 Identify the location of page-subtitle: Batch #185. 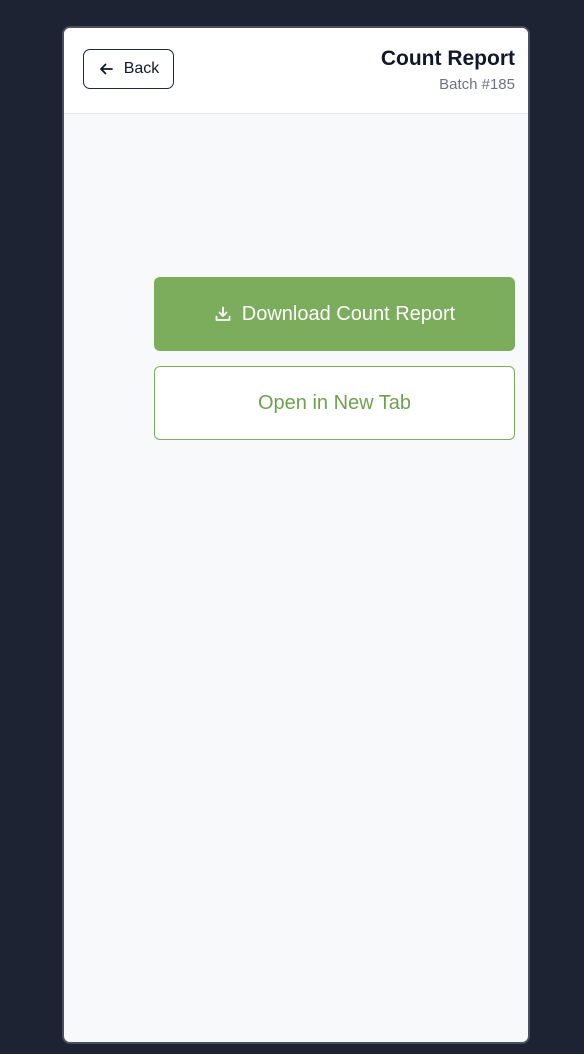
(477, 84).